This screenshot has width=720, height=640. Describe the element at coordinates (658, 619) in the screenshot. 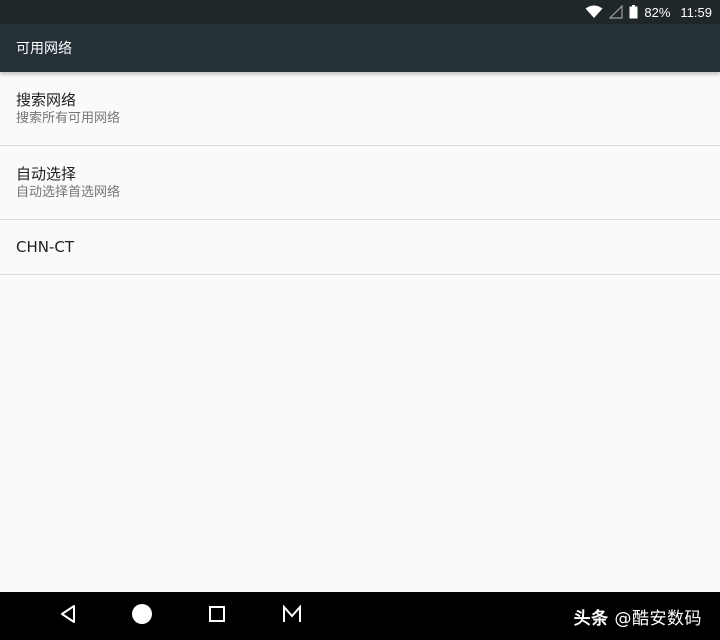

I see `watermark-handle: @酷安数码` at that location.